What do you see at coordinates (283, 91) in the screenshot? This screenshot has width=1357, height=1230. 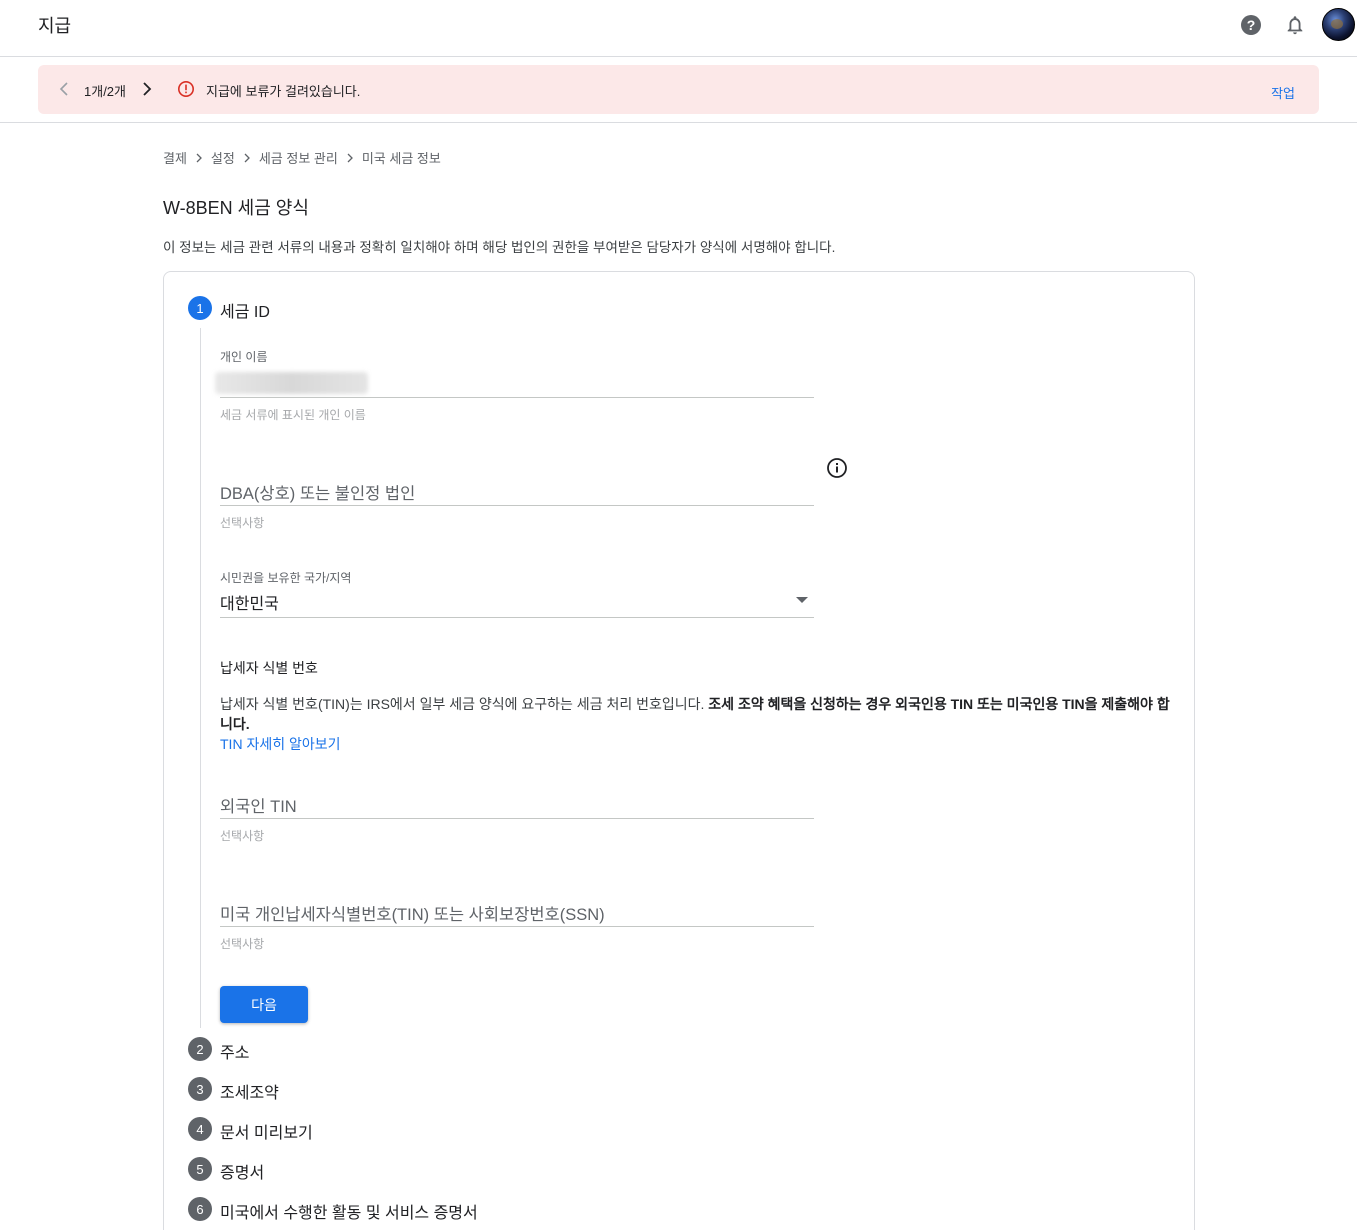 I see `alert-message: 지급에 보류가 걸려있습니다.` at bounding box center [283, 91].